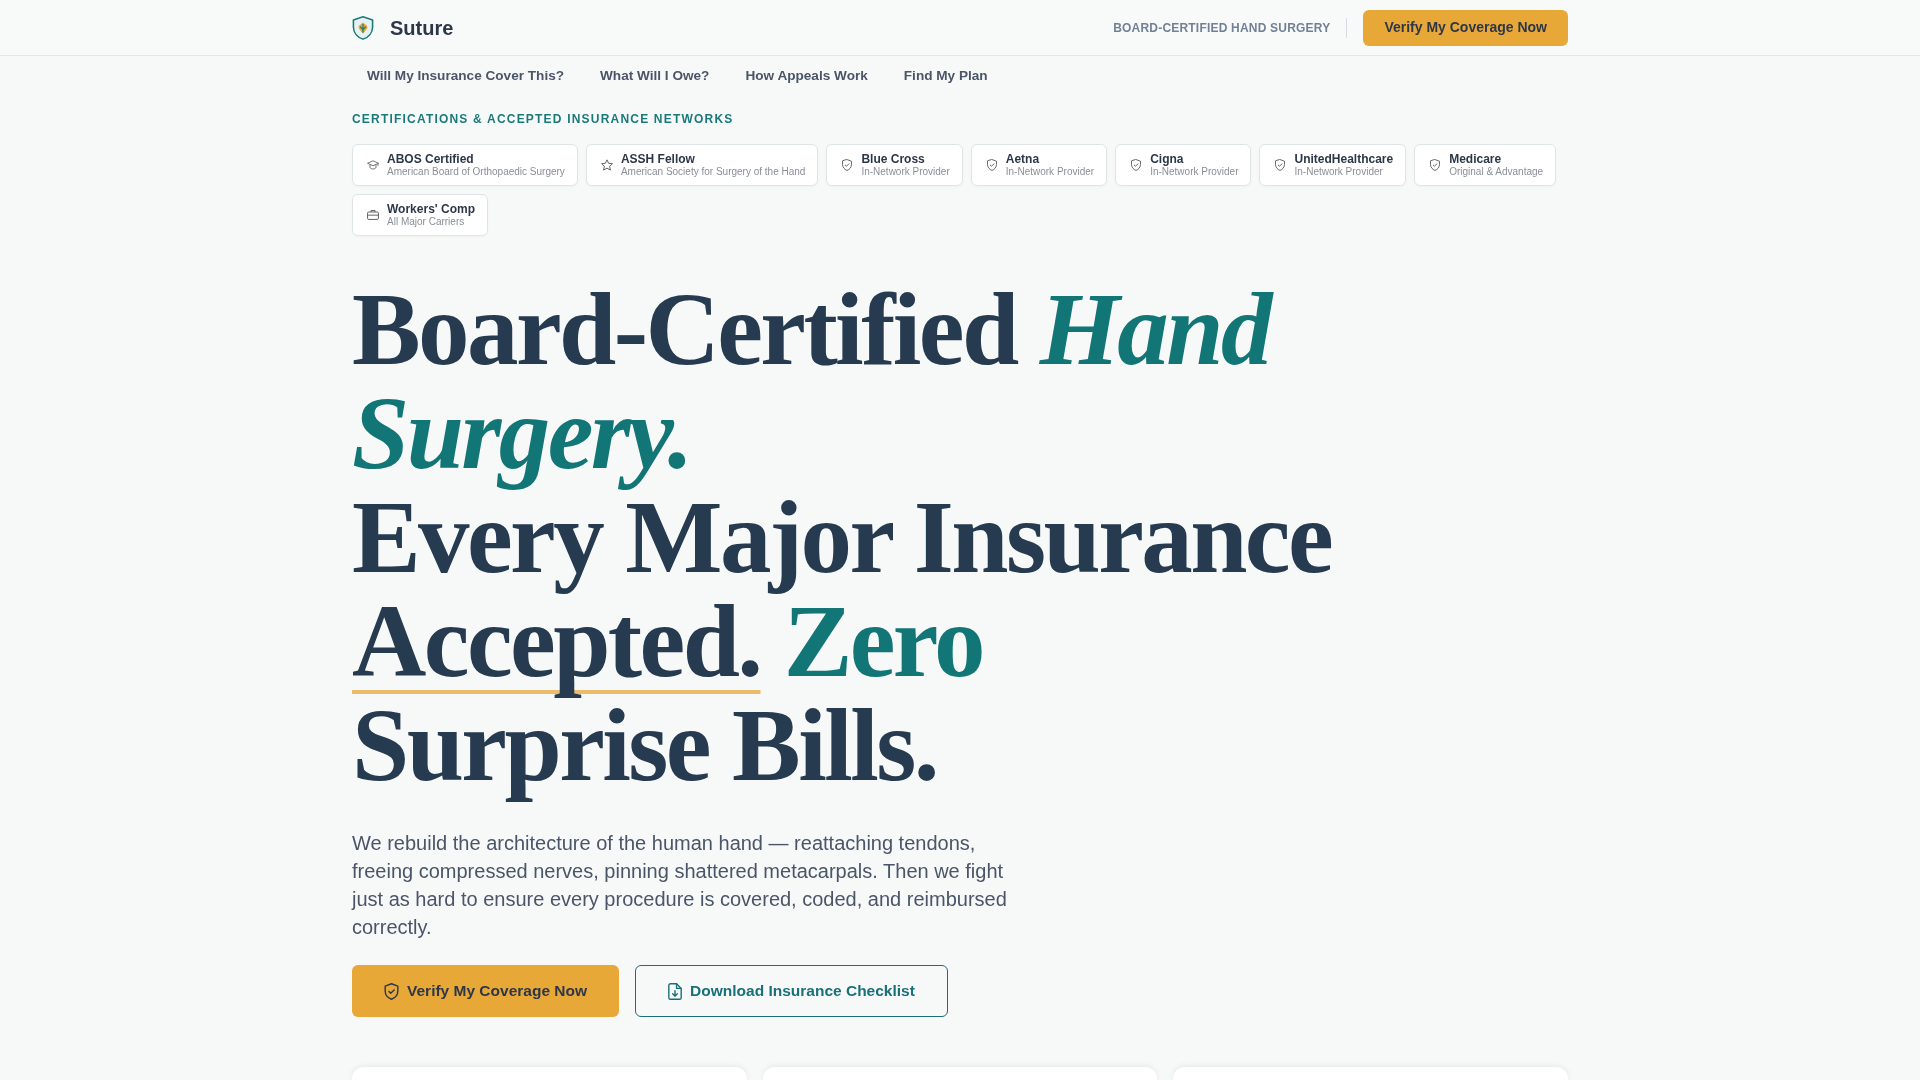  I want to click on badge-title: Blue Cross, so click(893, 159).